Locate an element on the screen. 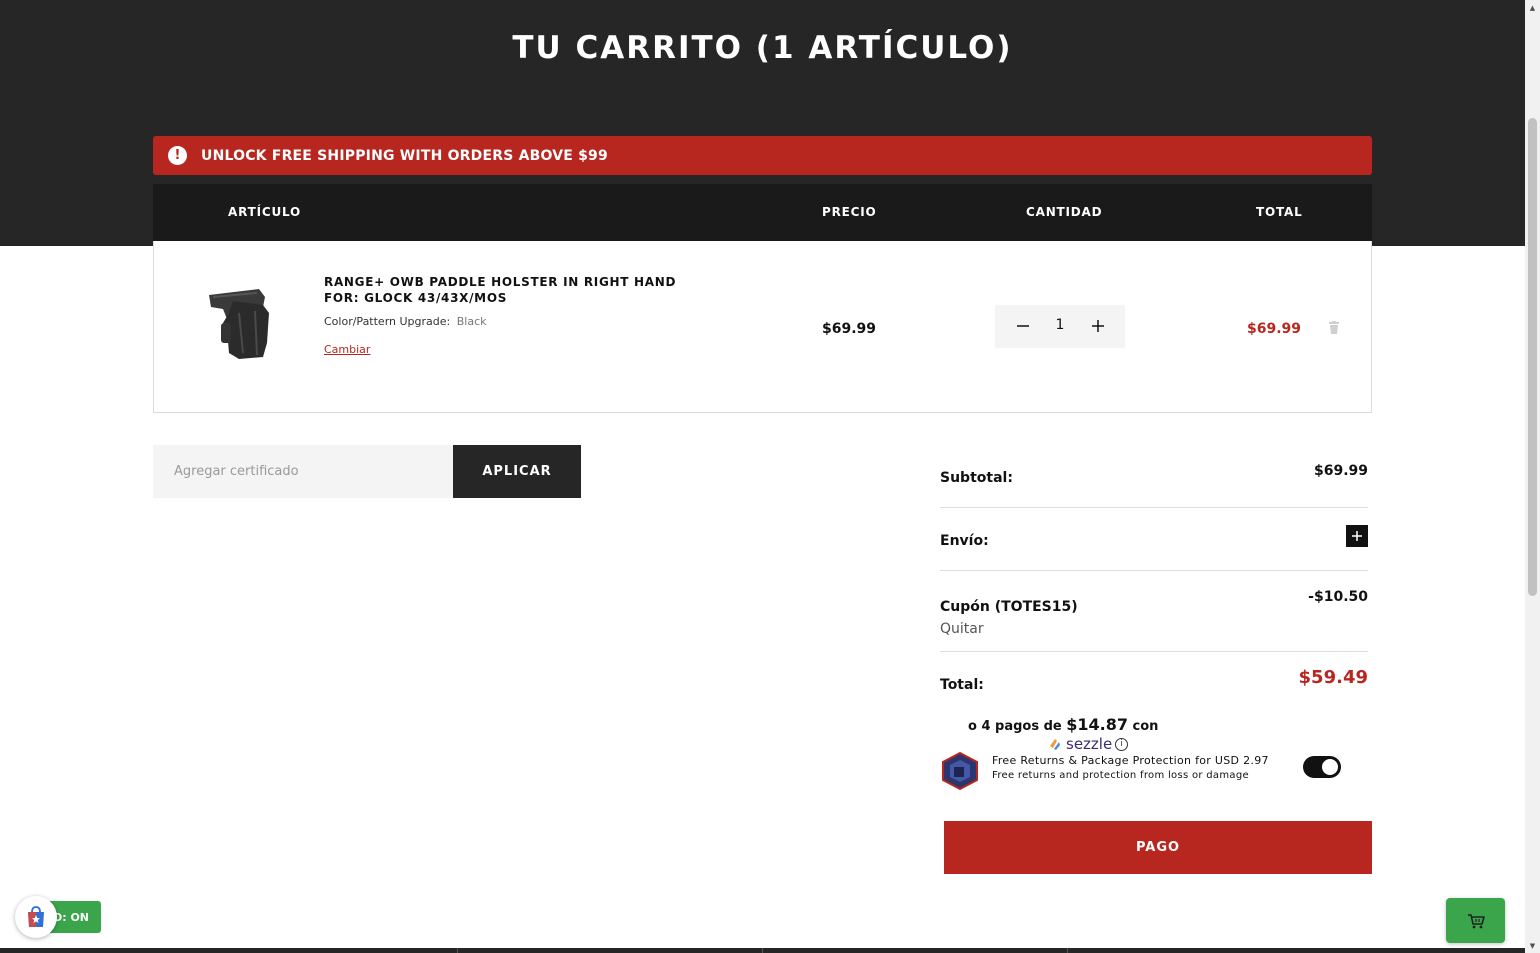 The image size is (1540, 953). floating-cart-button is located at coordinates (1475, 920).